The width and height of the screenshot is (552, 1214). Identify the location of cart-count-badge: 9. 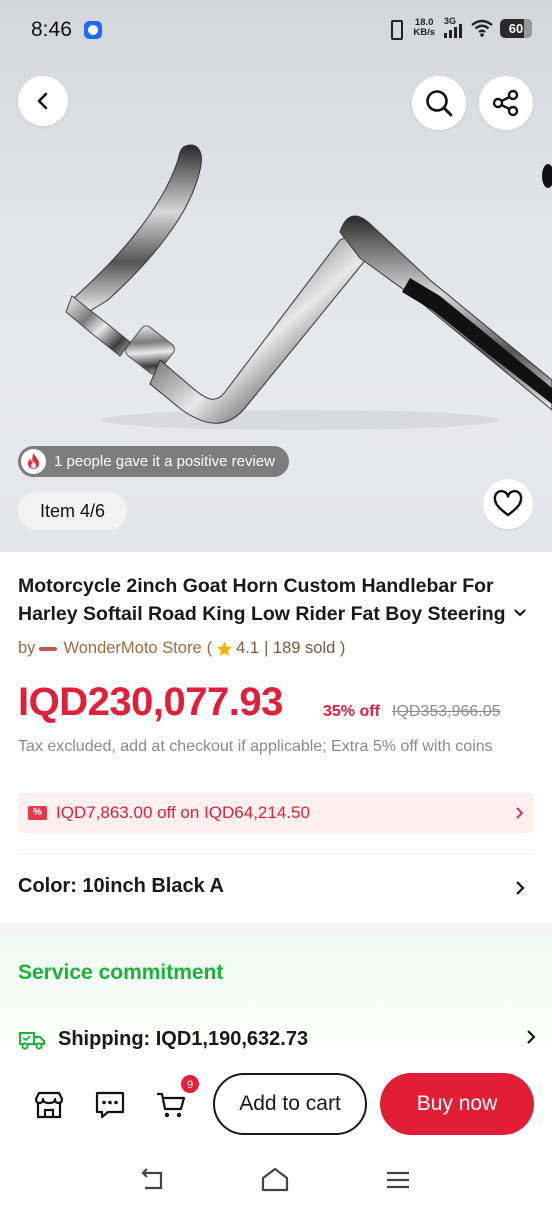
(190, 1084).